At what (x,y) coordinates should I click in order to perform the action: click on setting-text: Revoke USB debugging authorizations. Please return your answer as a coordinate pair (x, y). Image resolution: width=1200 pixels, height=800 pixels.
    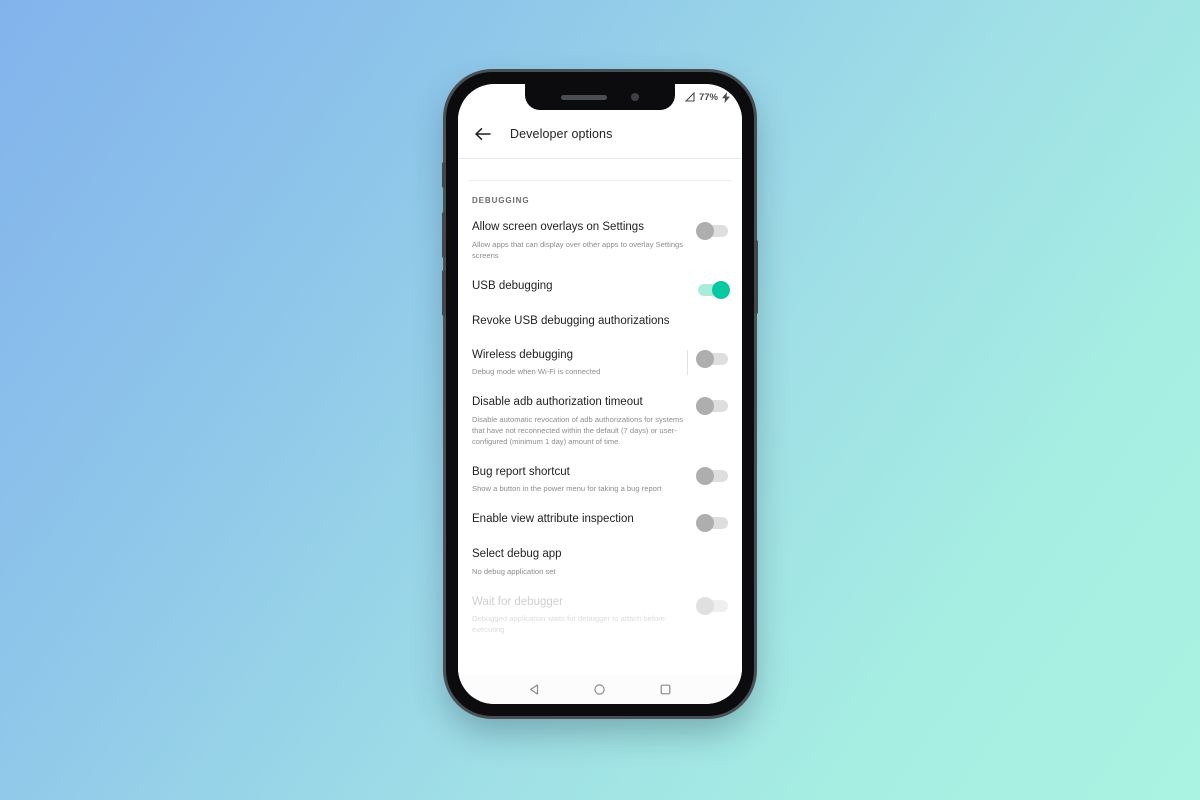
    Looking at the image, I should click on (602, 322).